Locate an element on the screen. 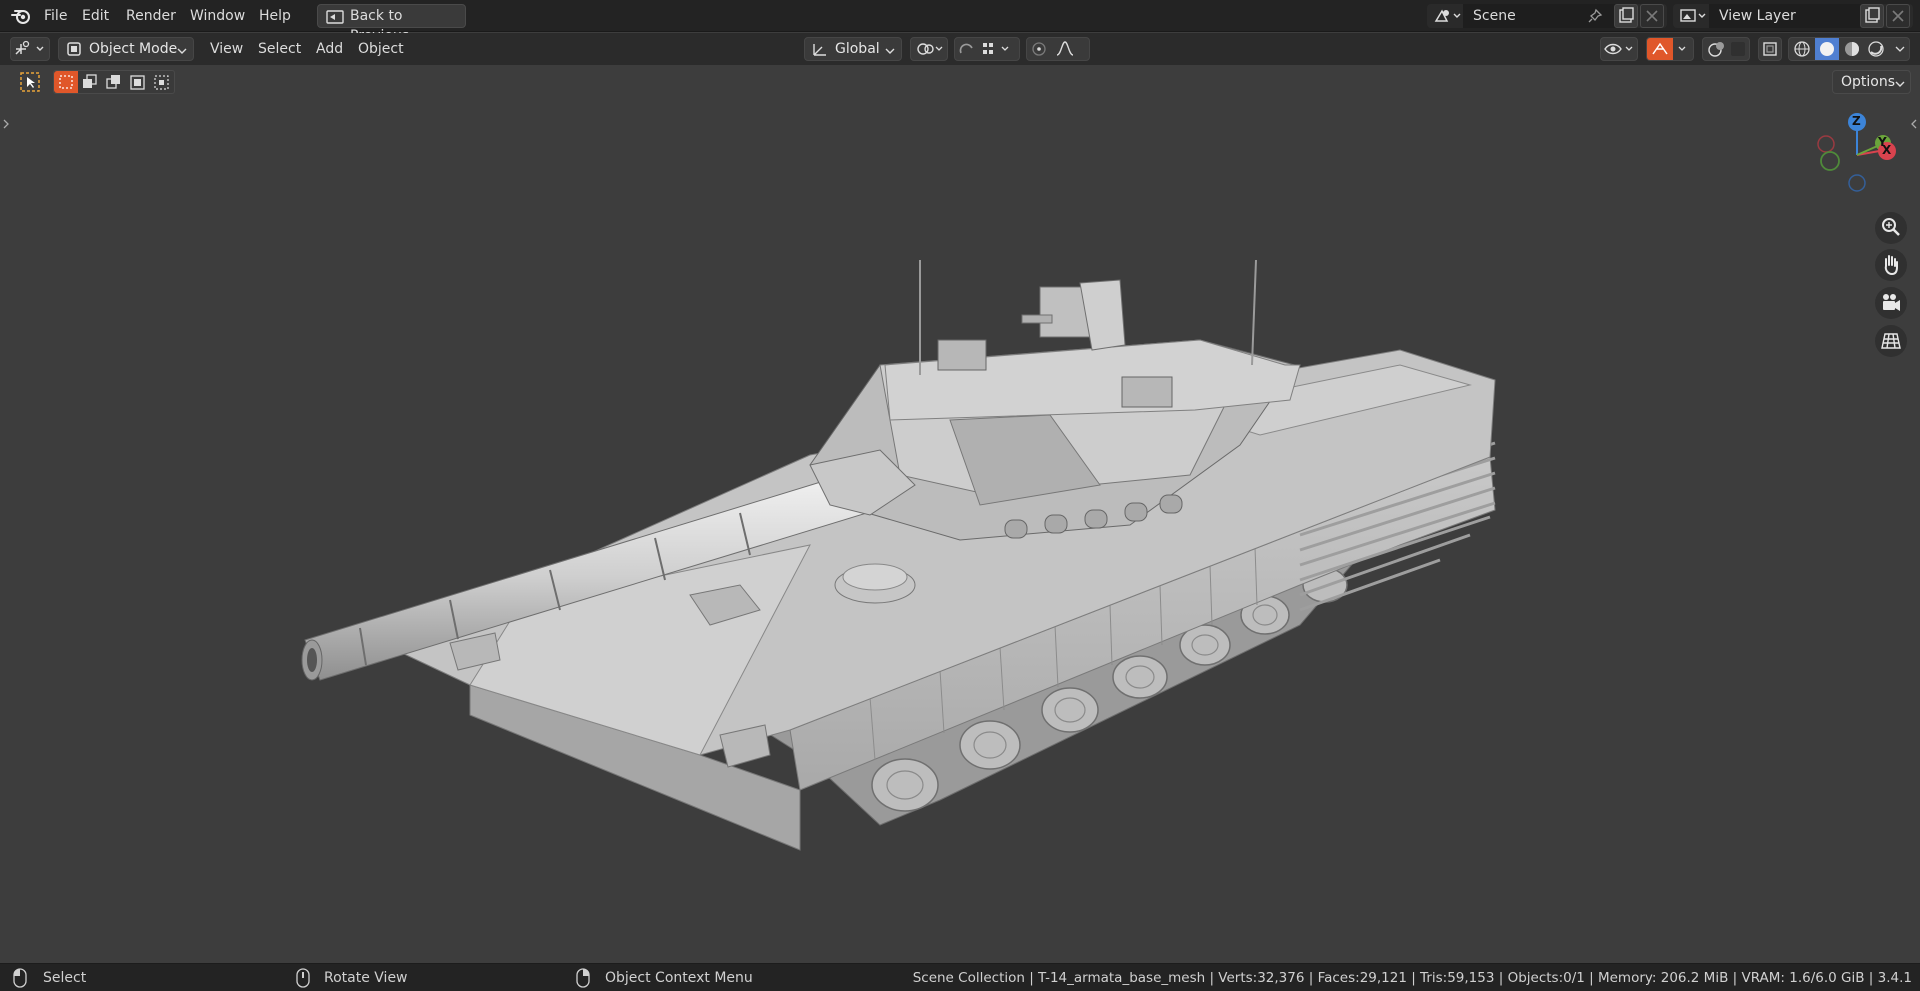 The image size is (1920, 991). mode-label: Object Mode is located at coordinates (133, 49).